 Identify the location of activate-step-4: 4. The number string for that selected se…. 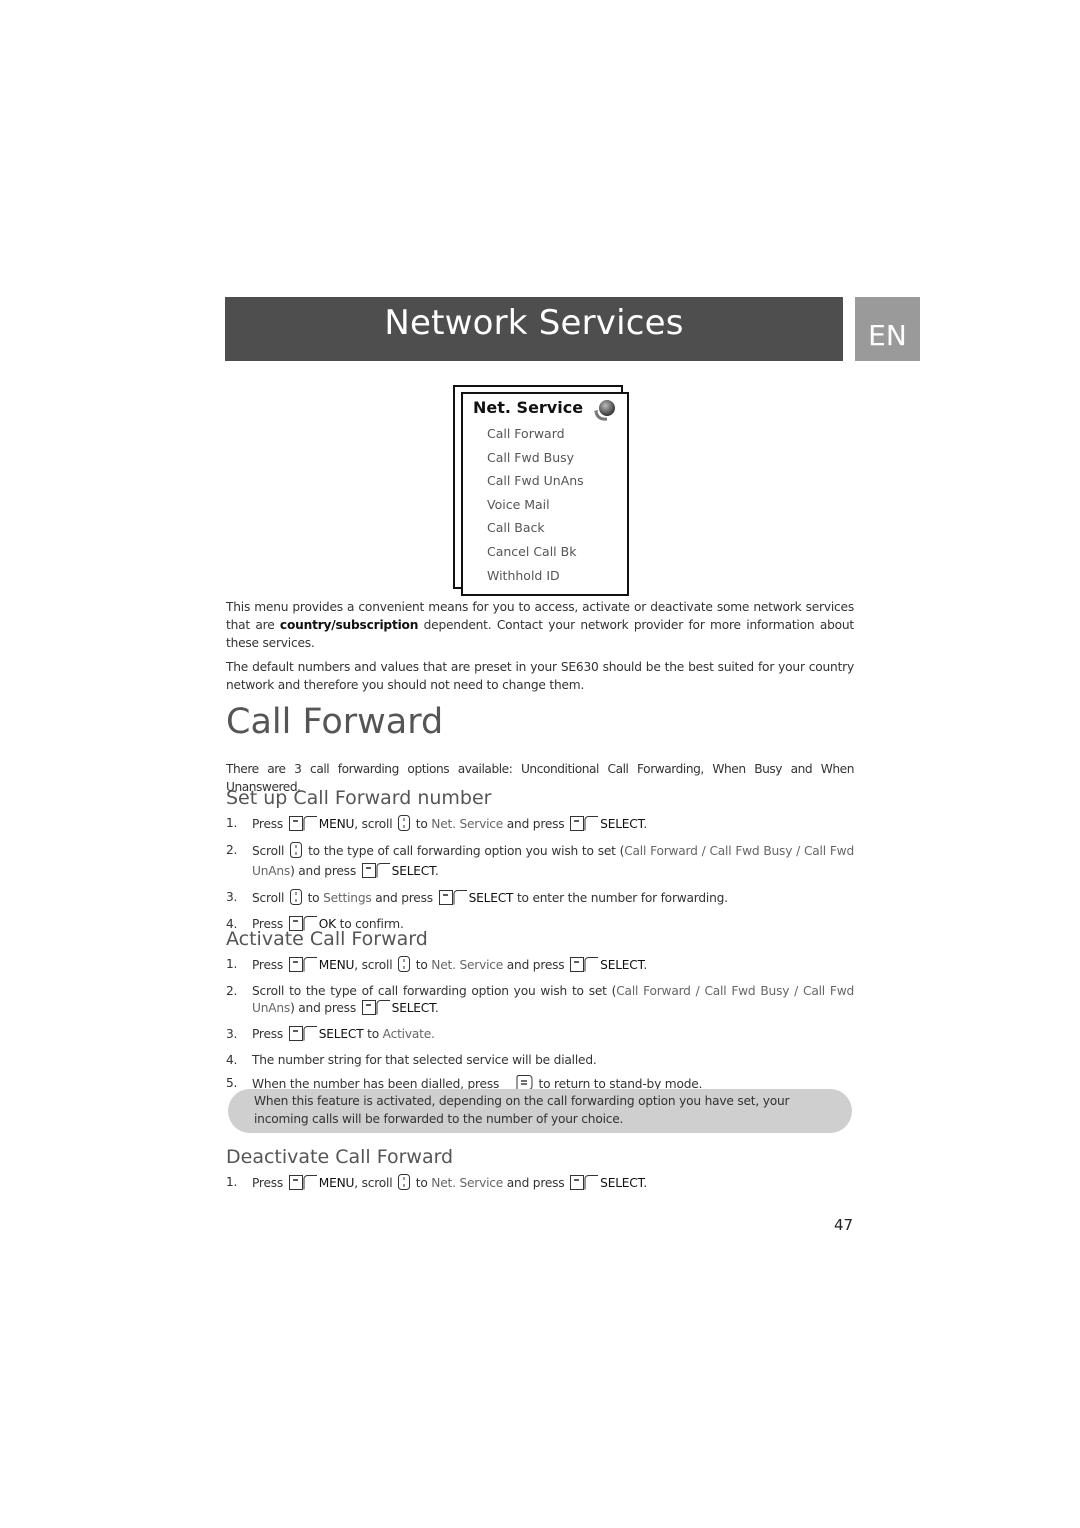
(540, 1060).